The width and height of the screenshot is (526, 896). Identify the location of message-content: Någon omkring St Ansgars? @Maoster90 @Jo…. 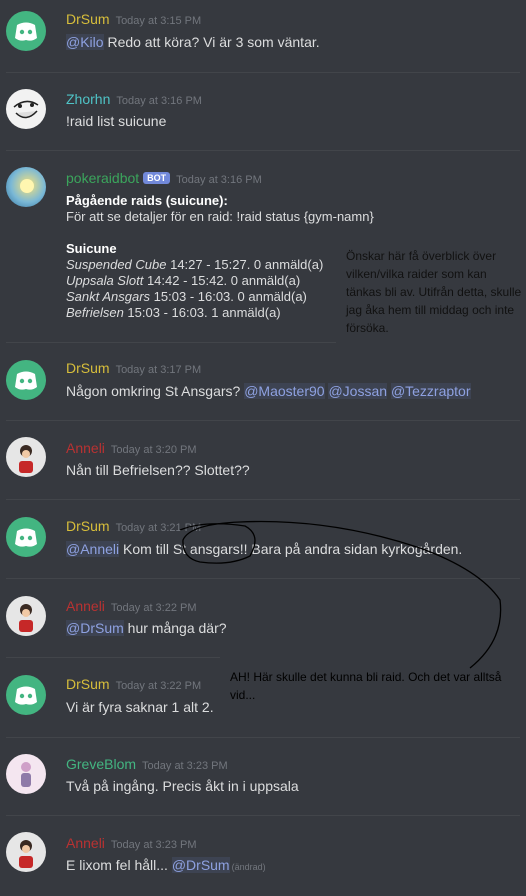
(268, 391).